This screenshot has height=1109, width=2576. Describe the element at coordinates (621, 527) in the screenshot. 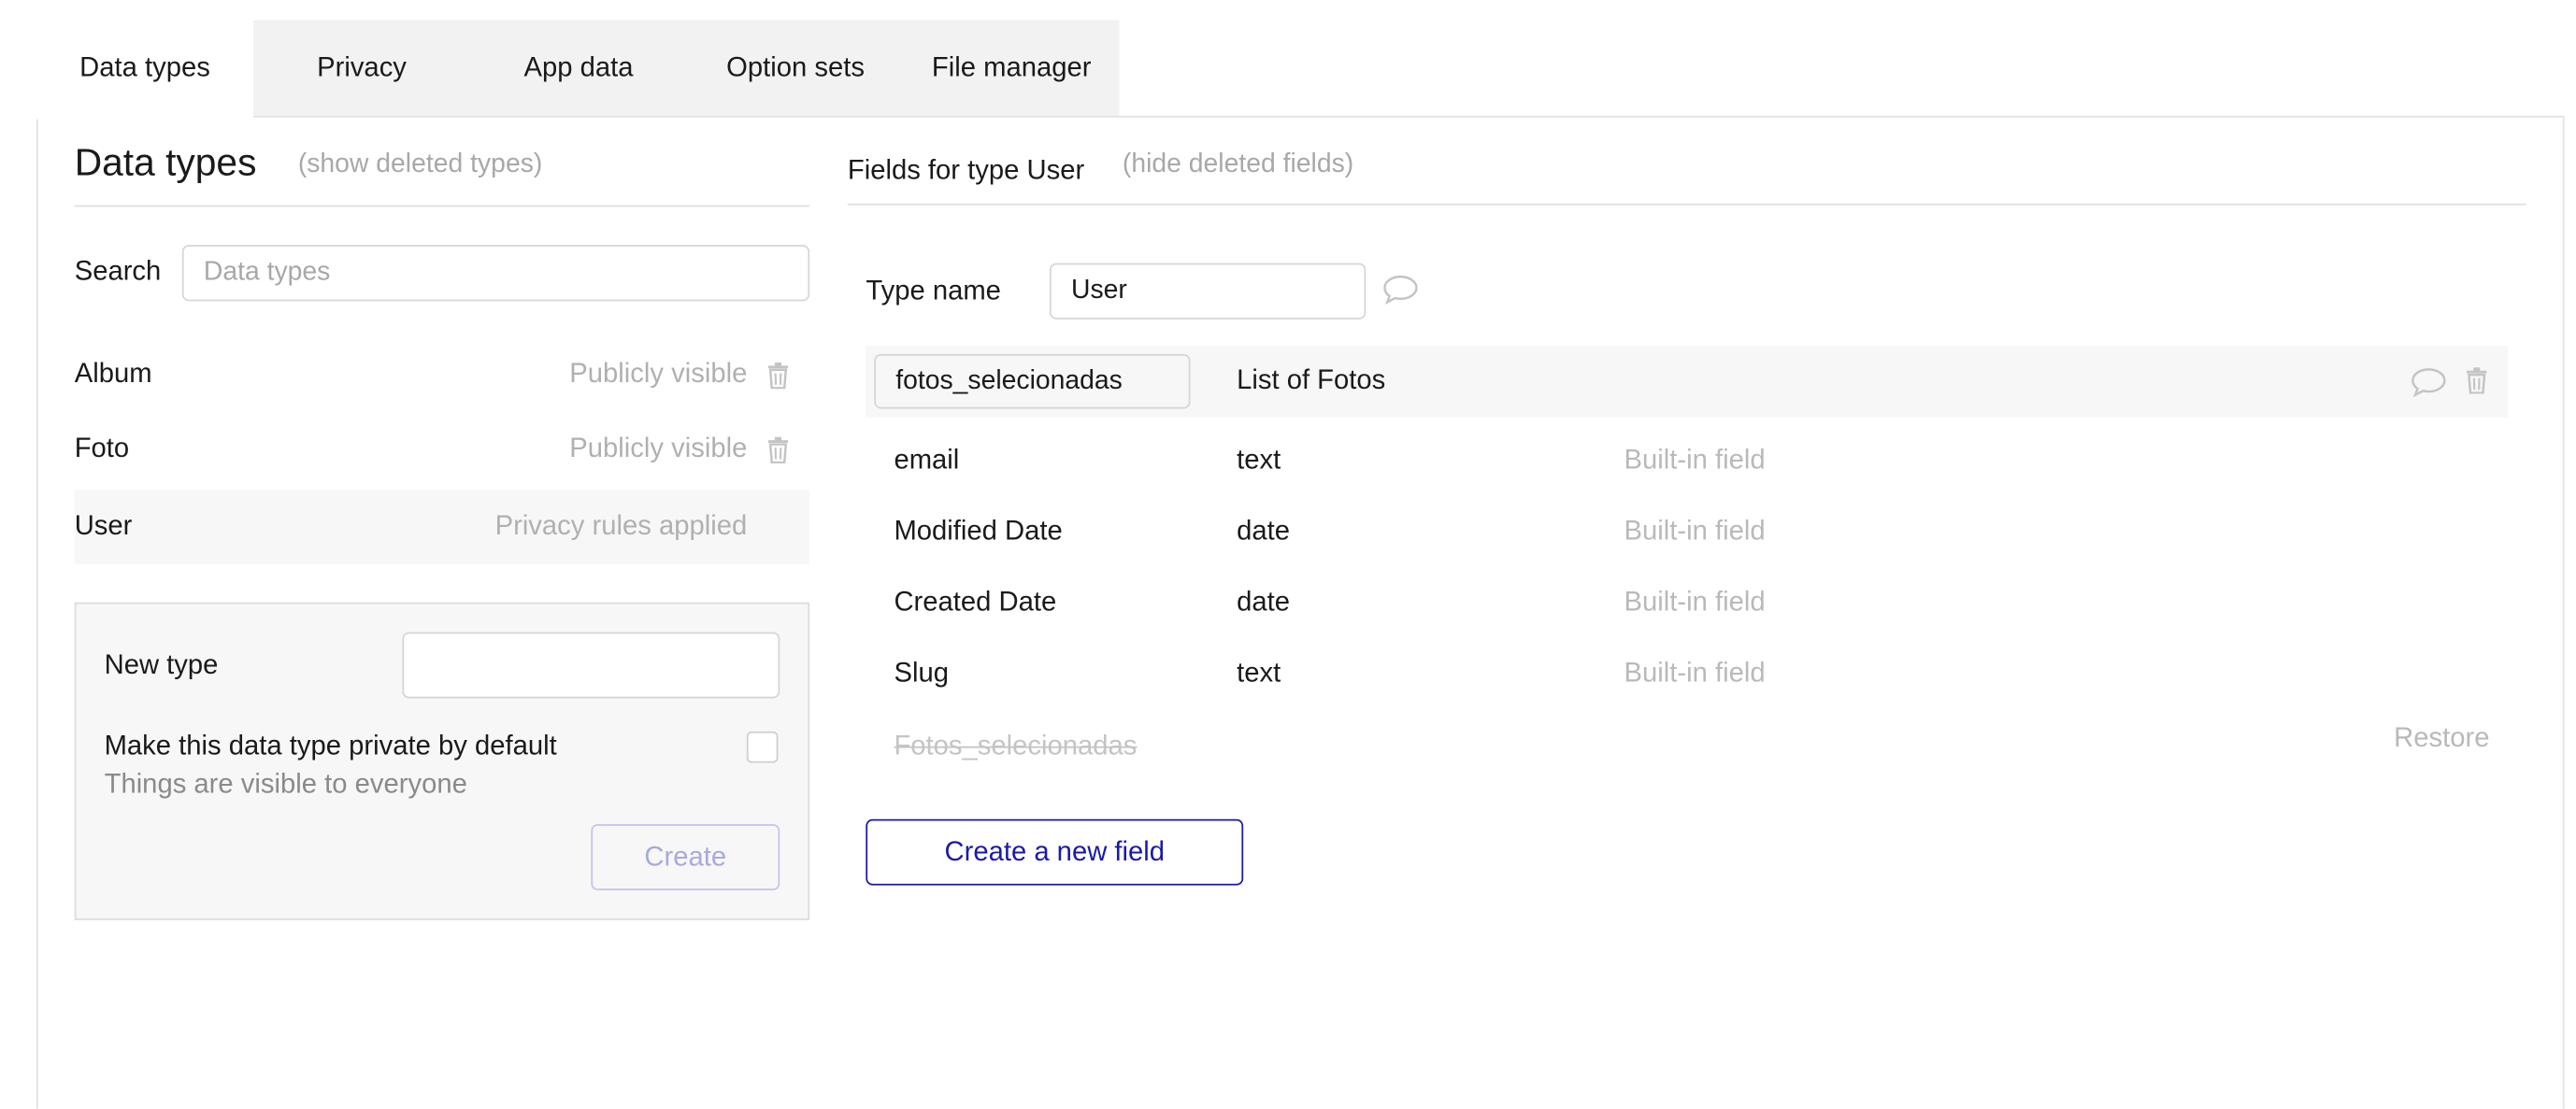

I see `type-status: Privacy rules applied` at that location.